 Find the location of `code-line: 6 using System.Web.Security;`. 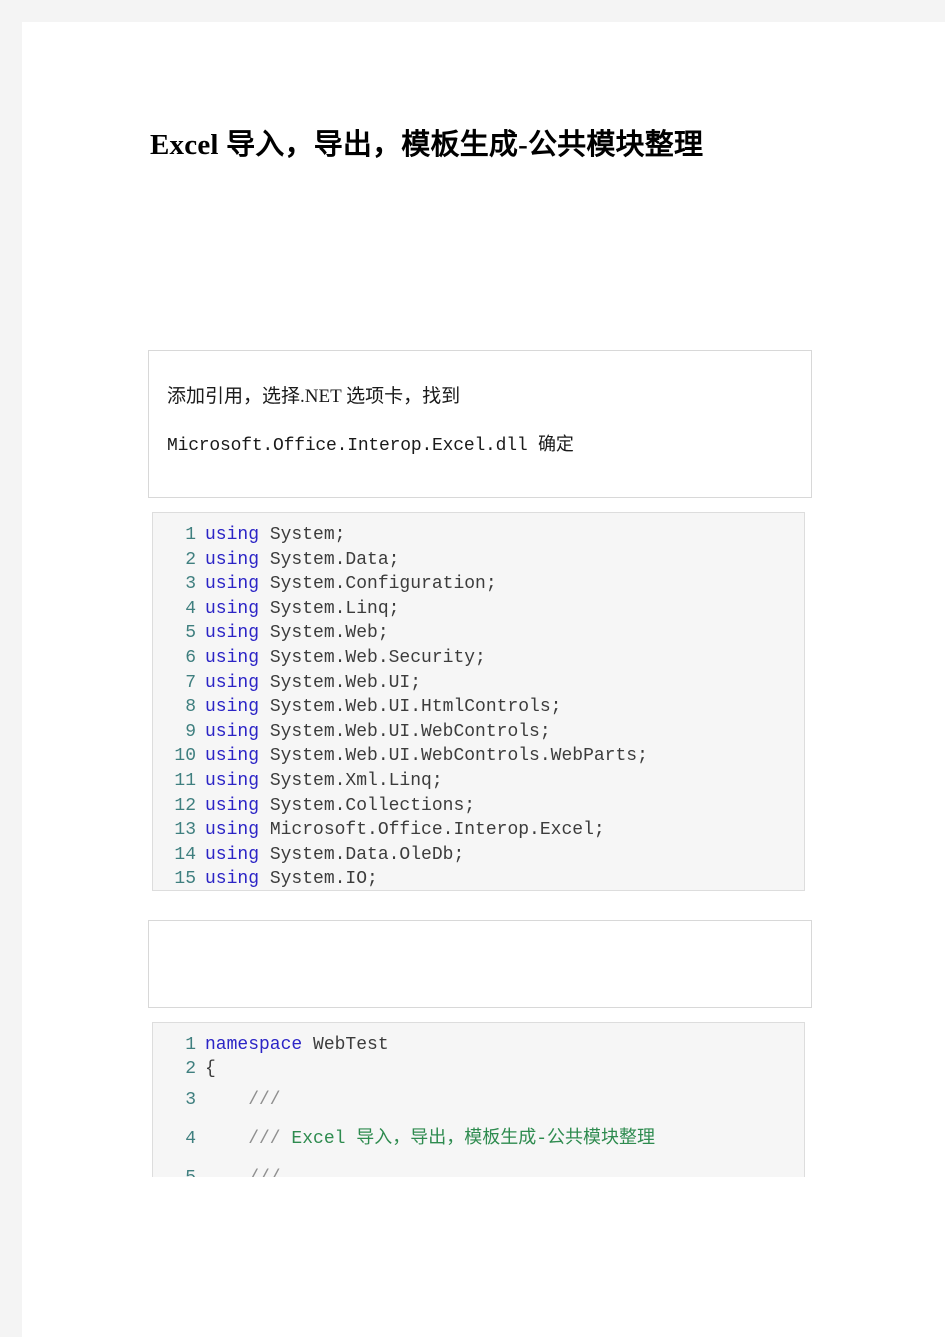

code-line: 6 using System.Web.Security; is located at coordinates (478, 658).